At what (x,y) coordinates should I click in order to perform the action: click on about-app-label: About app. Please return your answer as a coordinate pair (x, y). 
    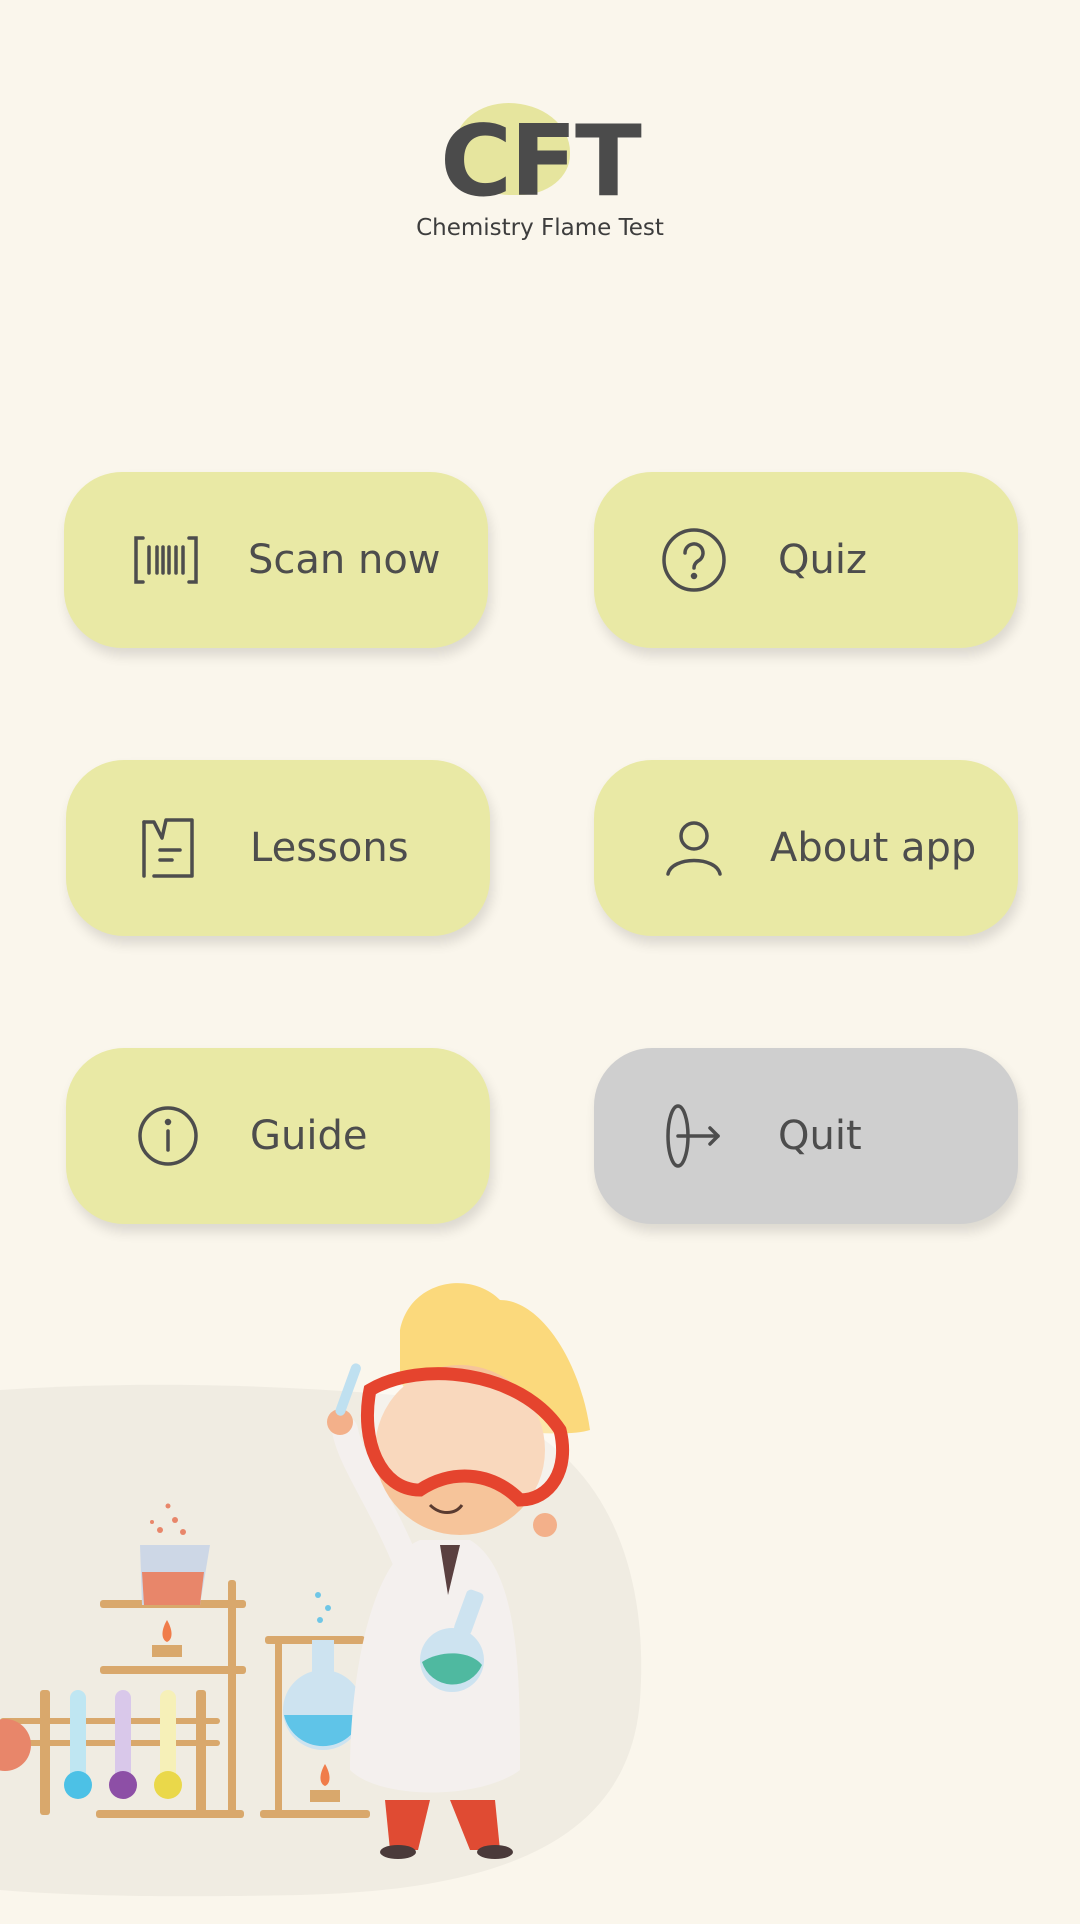
    Looking at the image, I should click on (873, 848).